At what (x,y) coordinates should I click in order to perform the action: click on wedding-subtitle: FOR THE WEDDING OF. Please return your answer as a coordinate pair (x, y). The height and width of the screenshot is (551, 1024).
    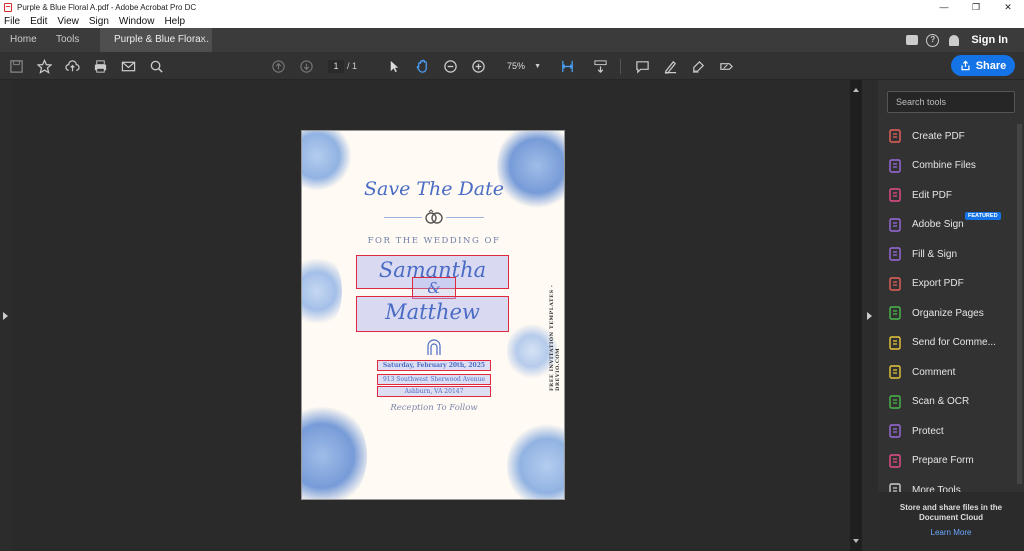
    Looking at the image, I should click on (434, 241).